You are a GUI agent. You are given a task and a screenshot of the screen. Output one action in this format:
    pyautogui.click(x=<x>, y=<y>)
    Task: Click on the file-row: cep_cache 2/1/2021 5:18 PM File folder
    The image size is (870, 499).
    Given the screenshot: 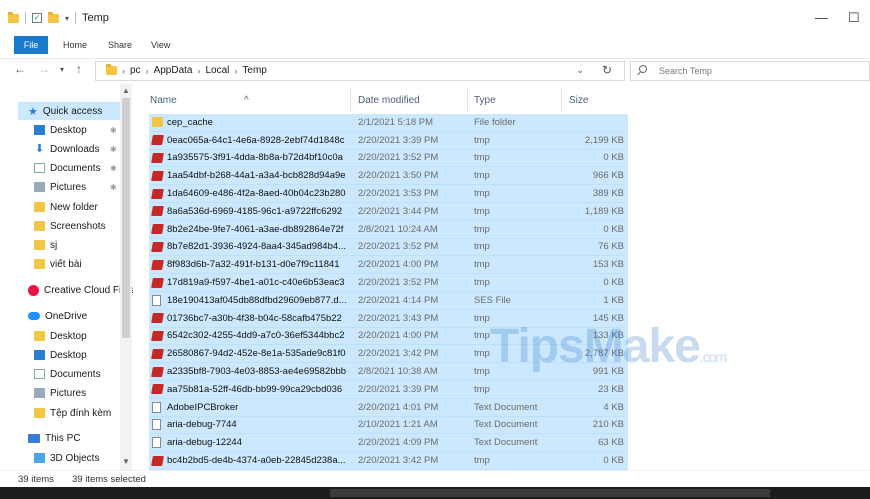 What is the action you would take?
    pyautogui.click(x=388, y=123)
    